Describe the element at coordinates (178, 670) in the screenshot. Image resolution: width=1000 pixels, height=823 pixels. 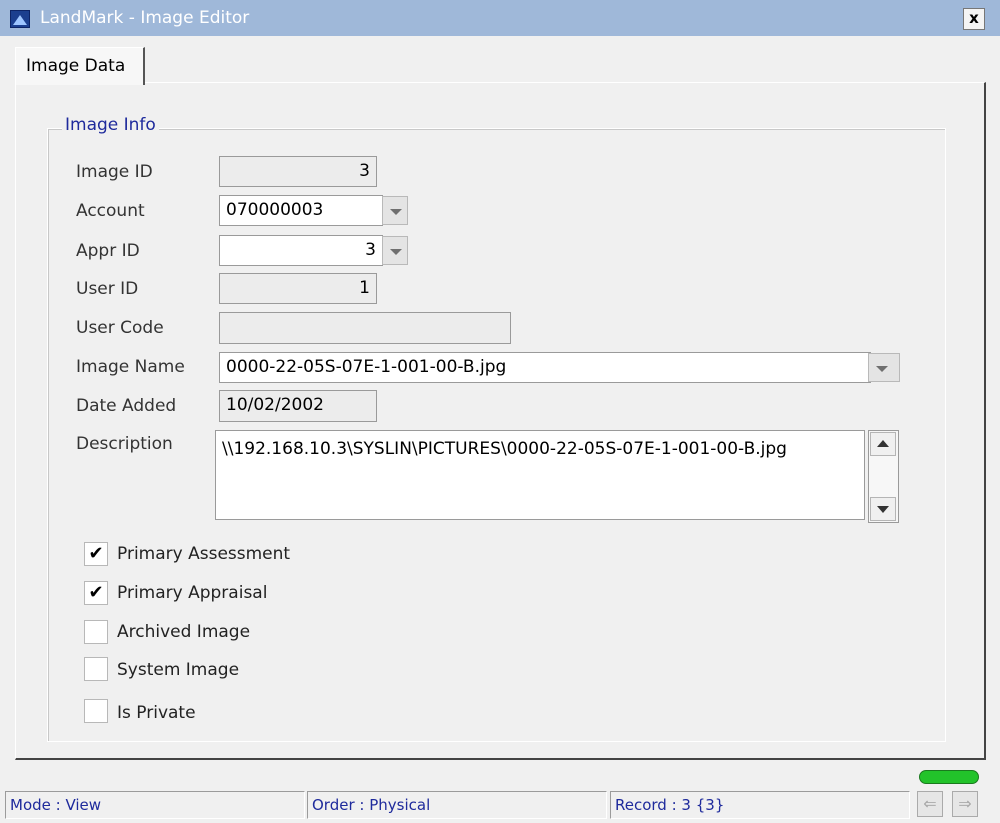
I see `system-image-label: System Image` at that location.